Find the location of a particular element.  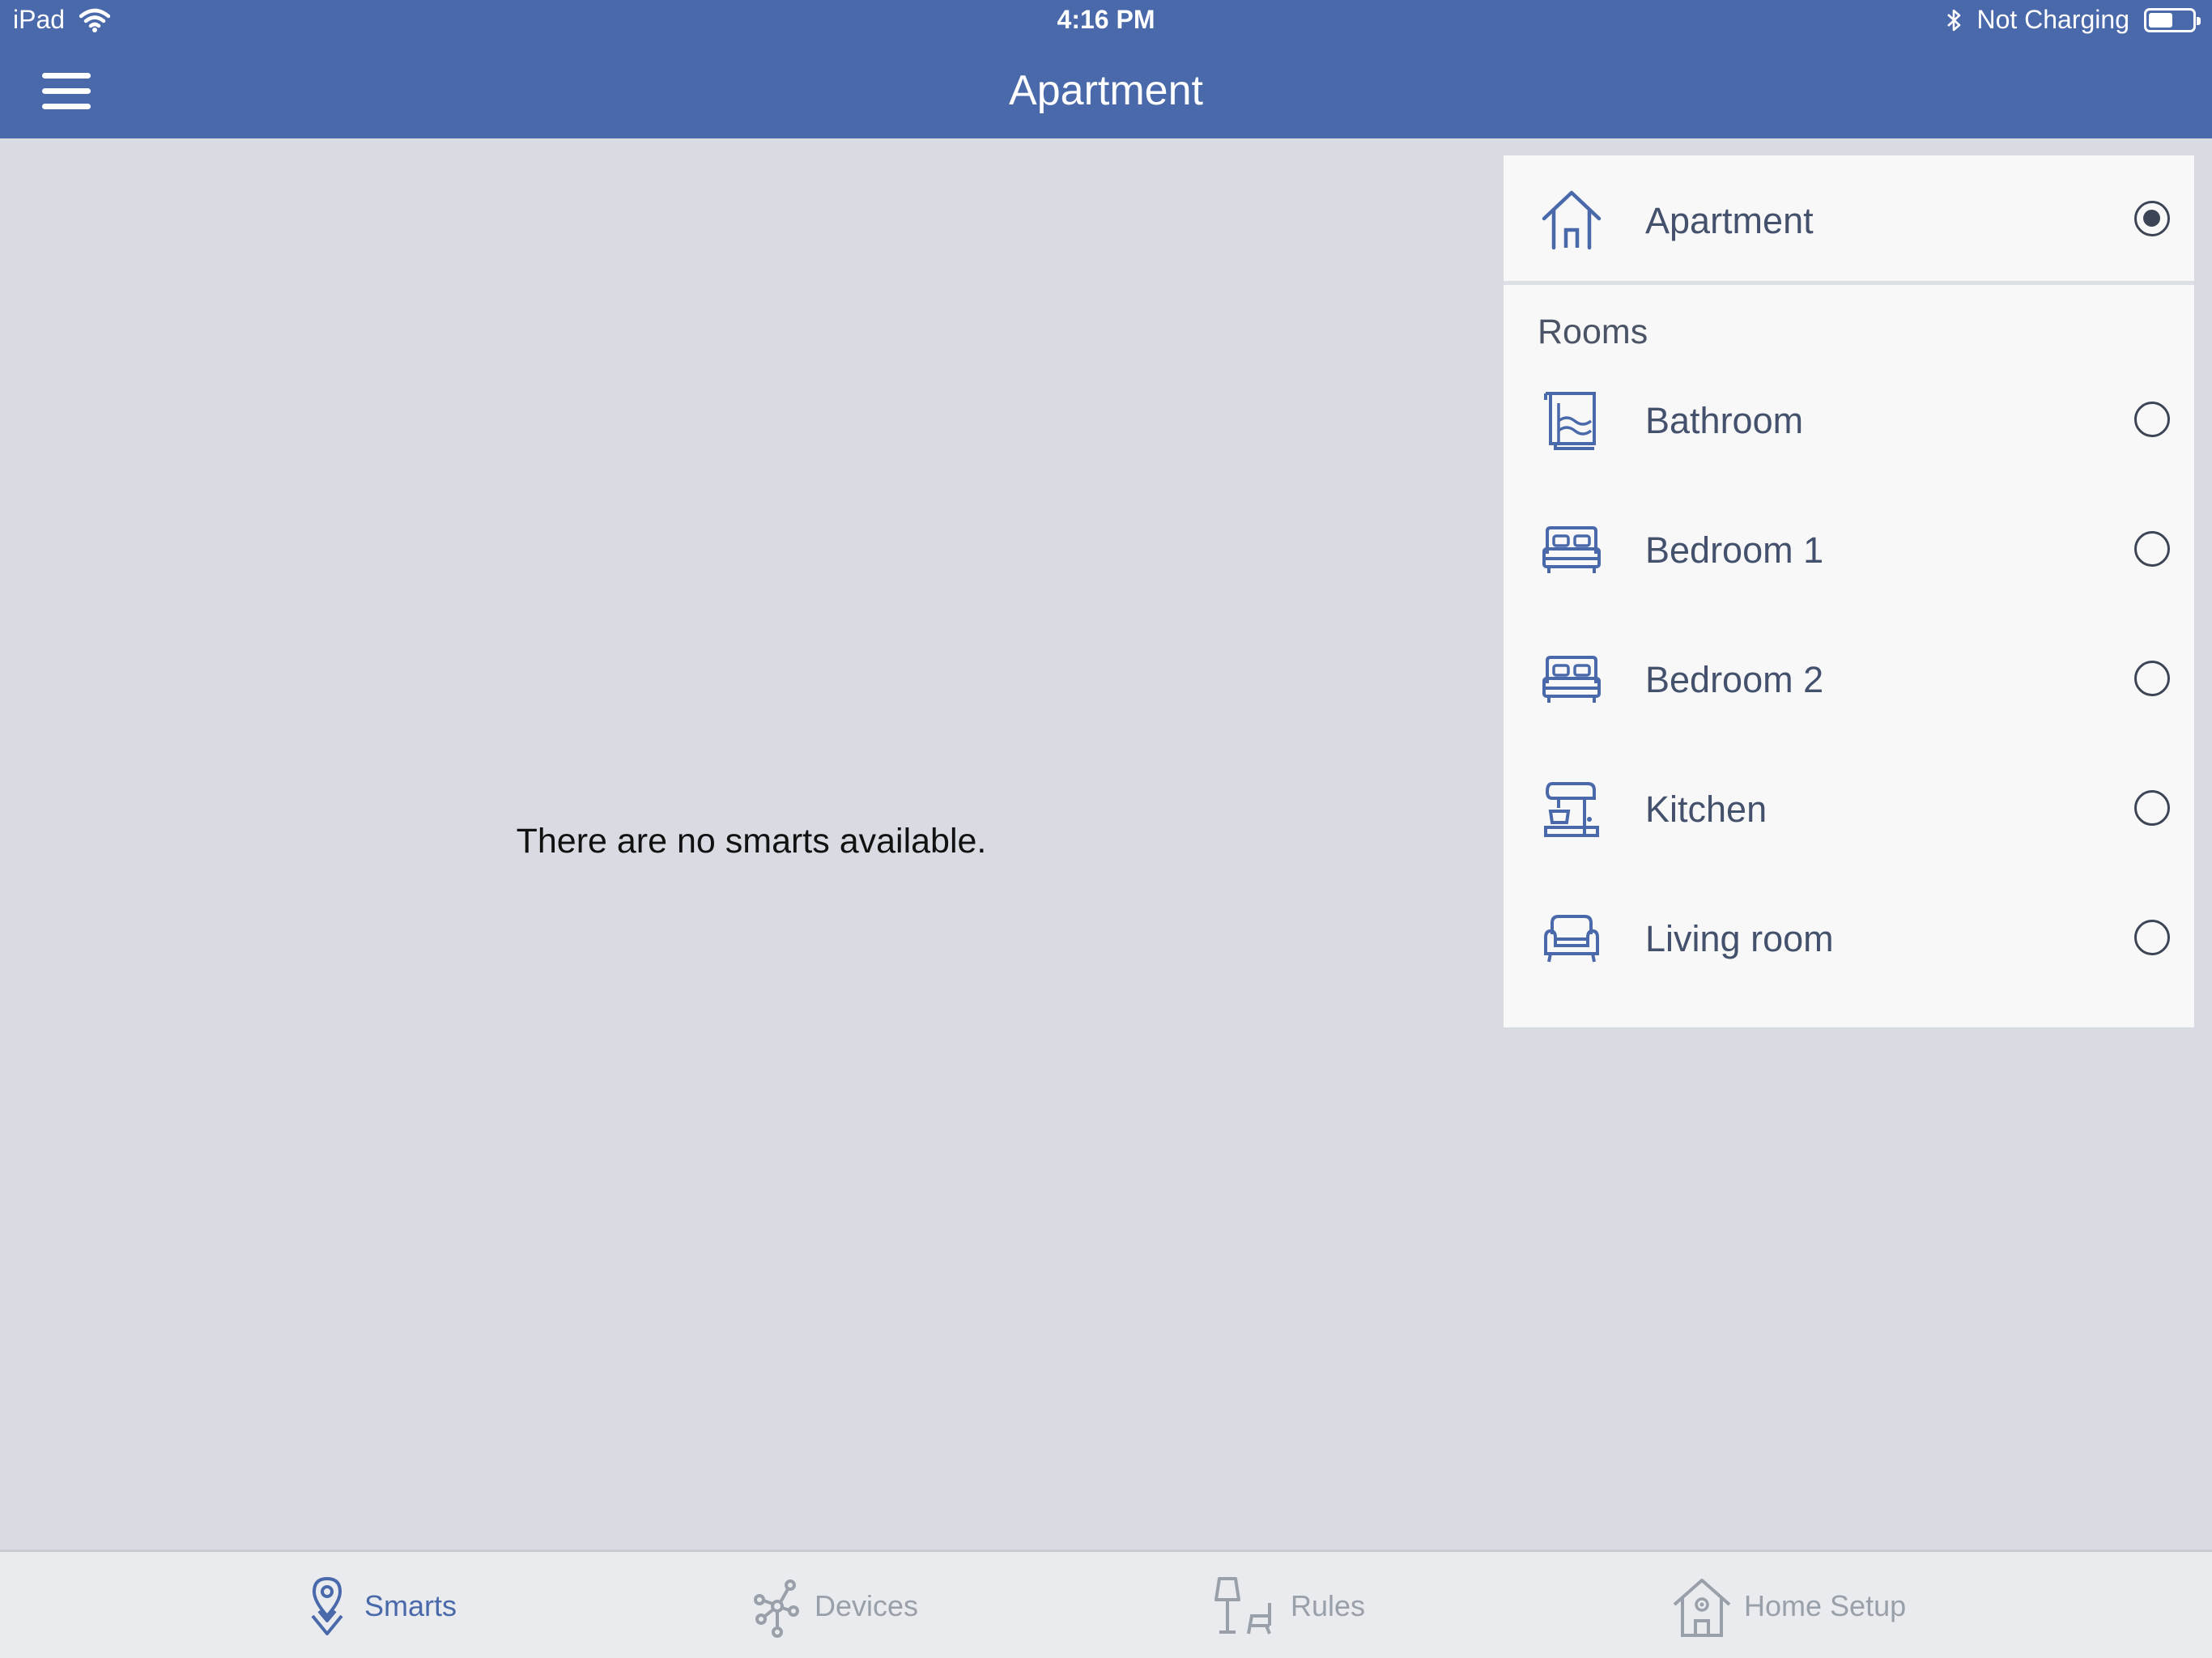

room-row-kitchen: Kitchen is located at coordinates (1849, 809).